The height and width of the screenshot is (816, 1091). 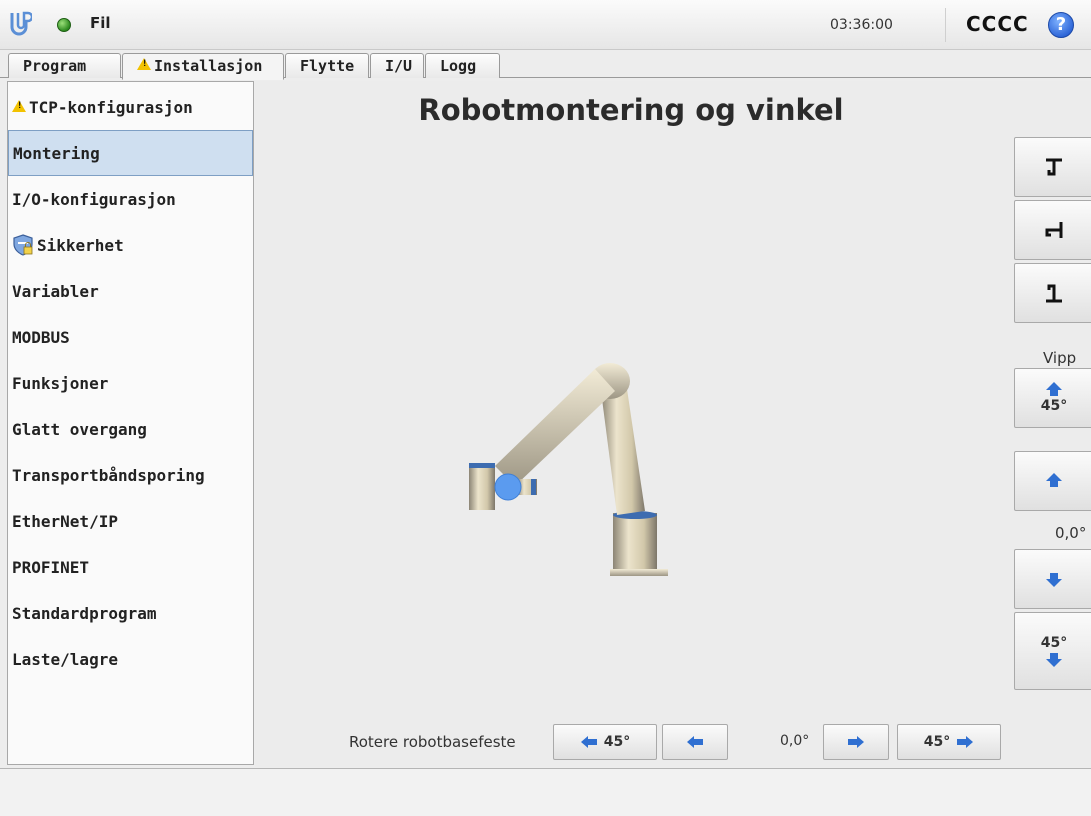 I want to click on view-mount-floor-button, so click(x=1052, y=167).